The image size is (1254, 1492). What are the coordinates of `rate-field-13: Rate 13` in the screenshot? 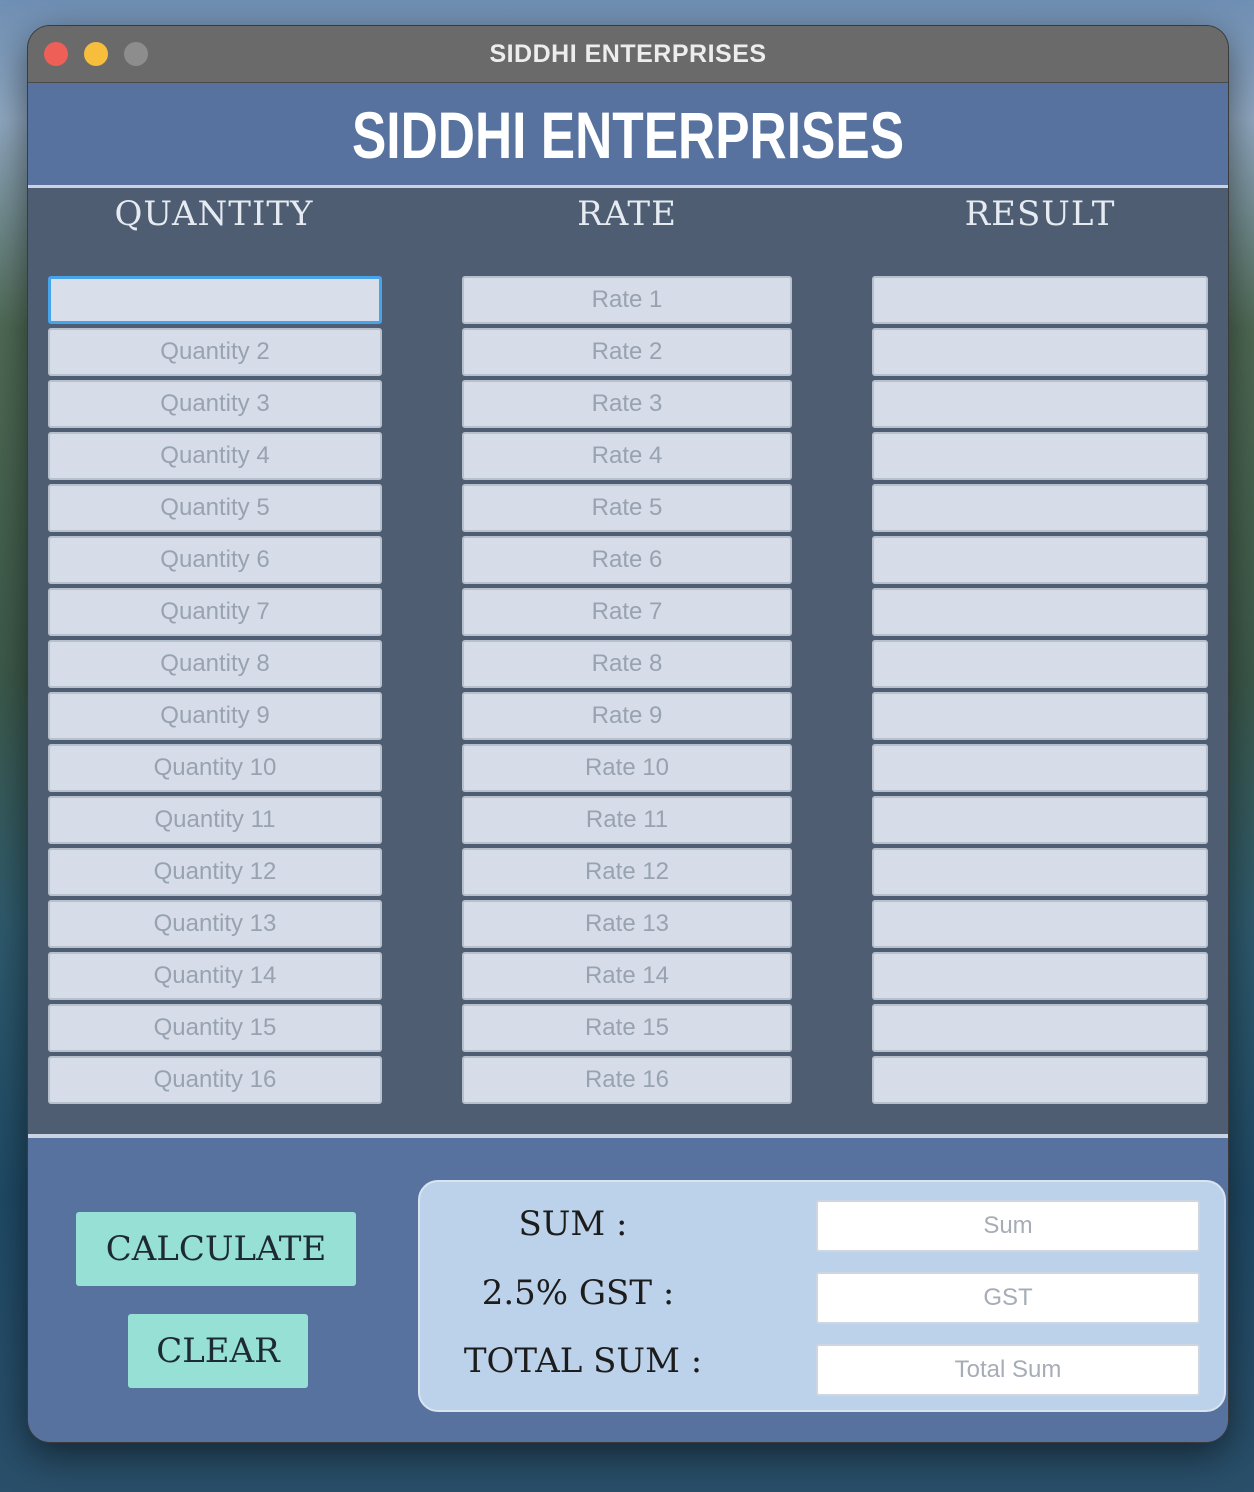 It's located at (627, 924).